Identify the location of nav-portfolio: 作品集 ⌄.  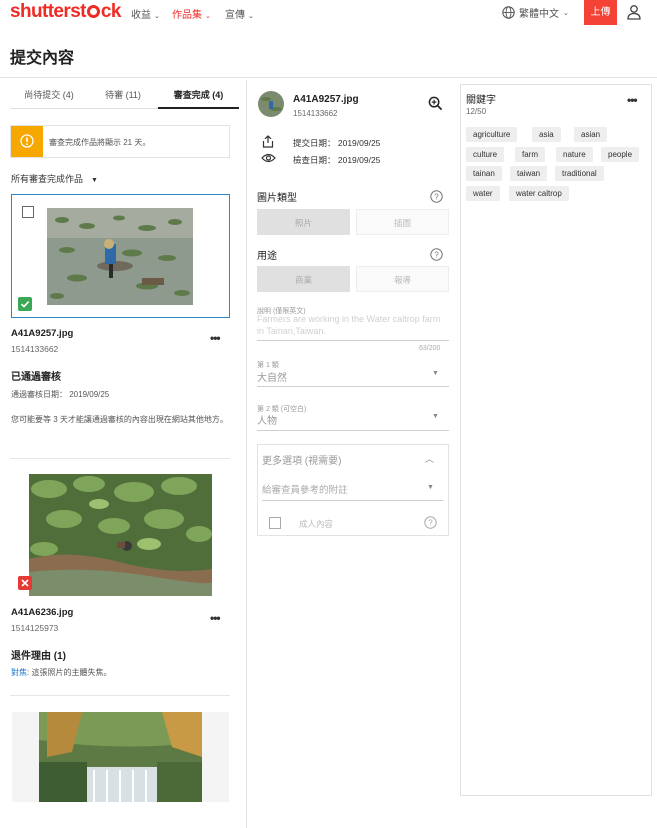
(191, 13).